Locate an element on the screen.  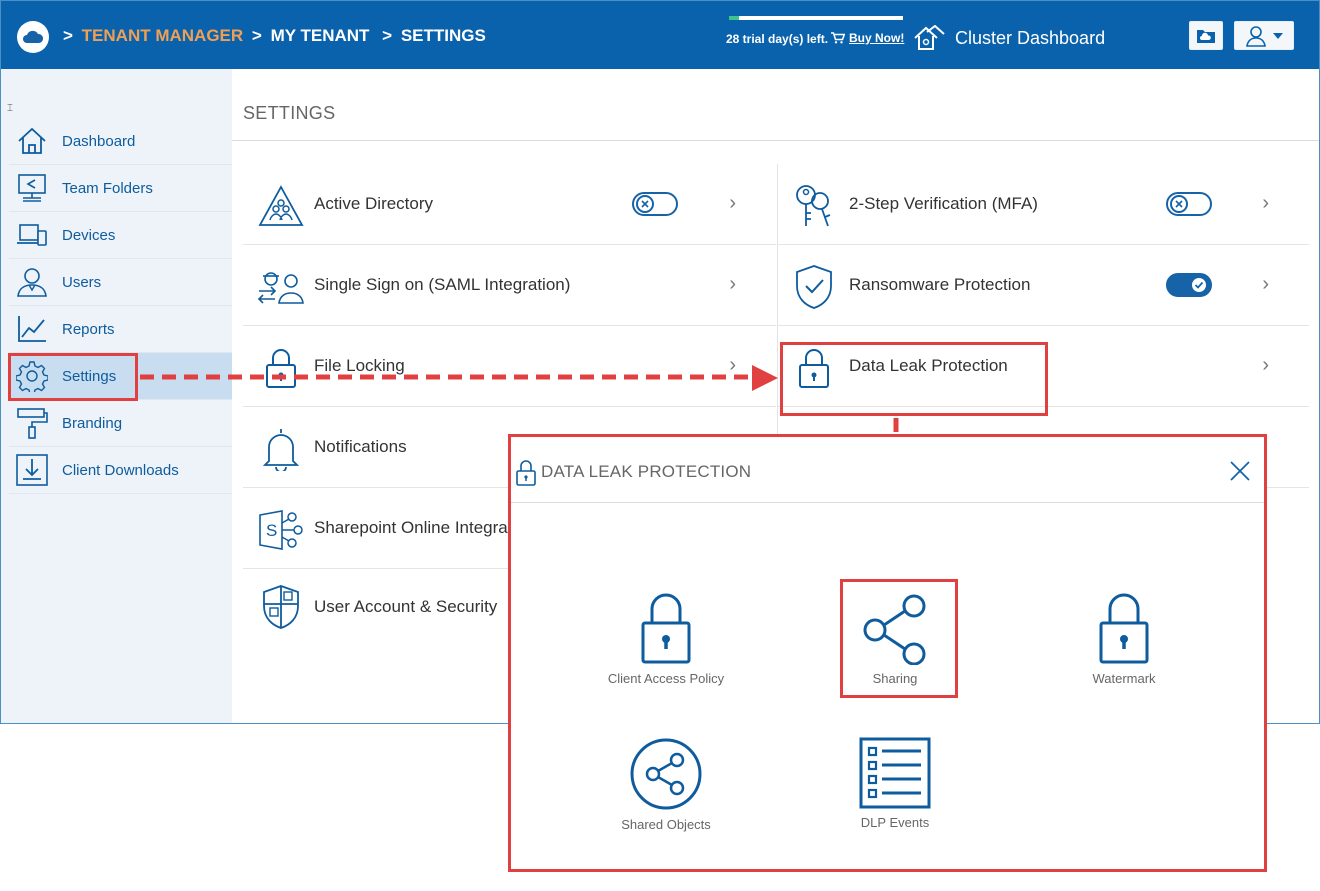
tile-watermark: Watermark is located at coordinates (1124, 639).